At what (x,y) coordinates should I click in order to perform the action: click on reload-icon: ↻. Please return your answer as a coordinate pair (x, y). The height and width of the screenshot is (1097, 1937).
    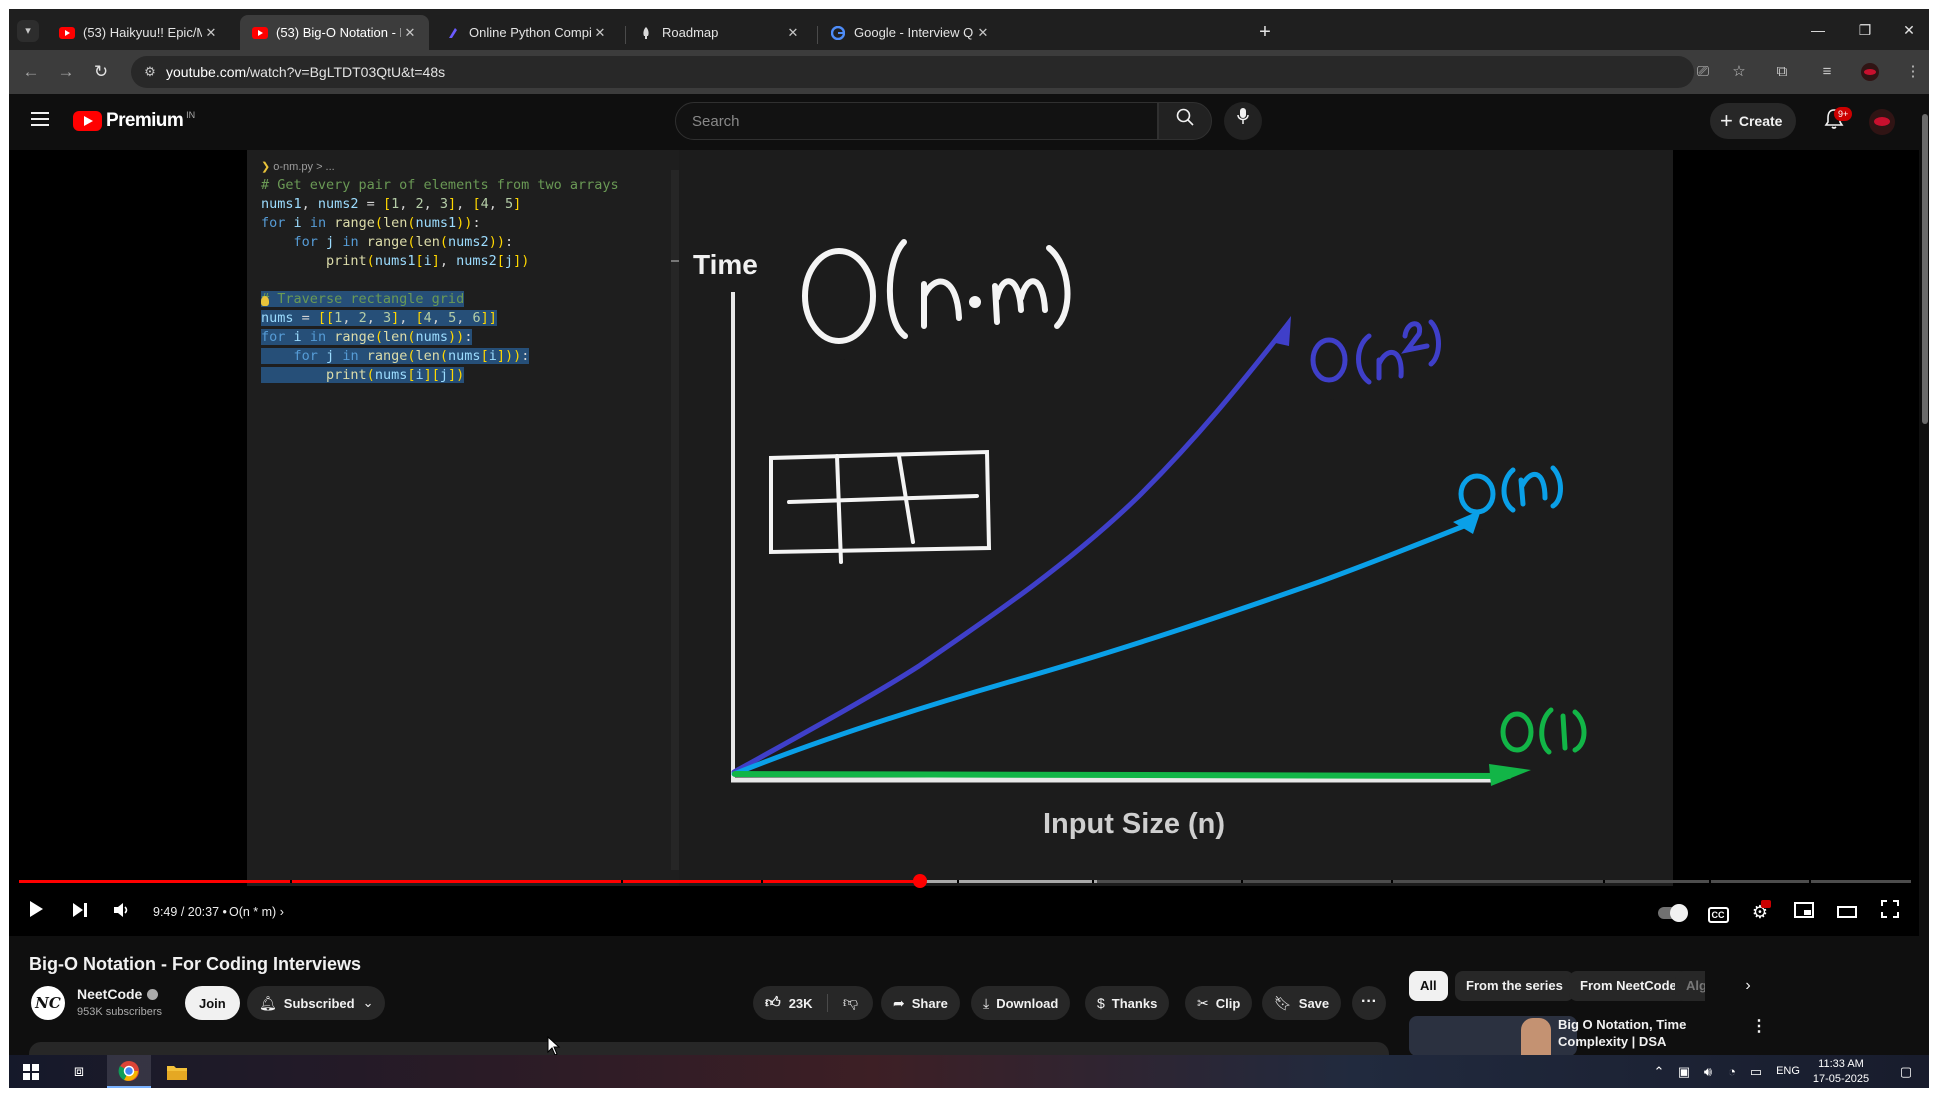
    Looking at the image, I should click on (101, 72).